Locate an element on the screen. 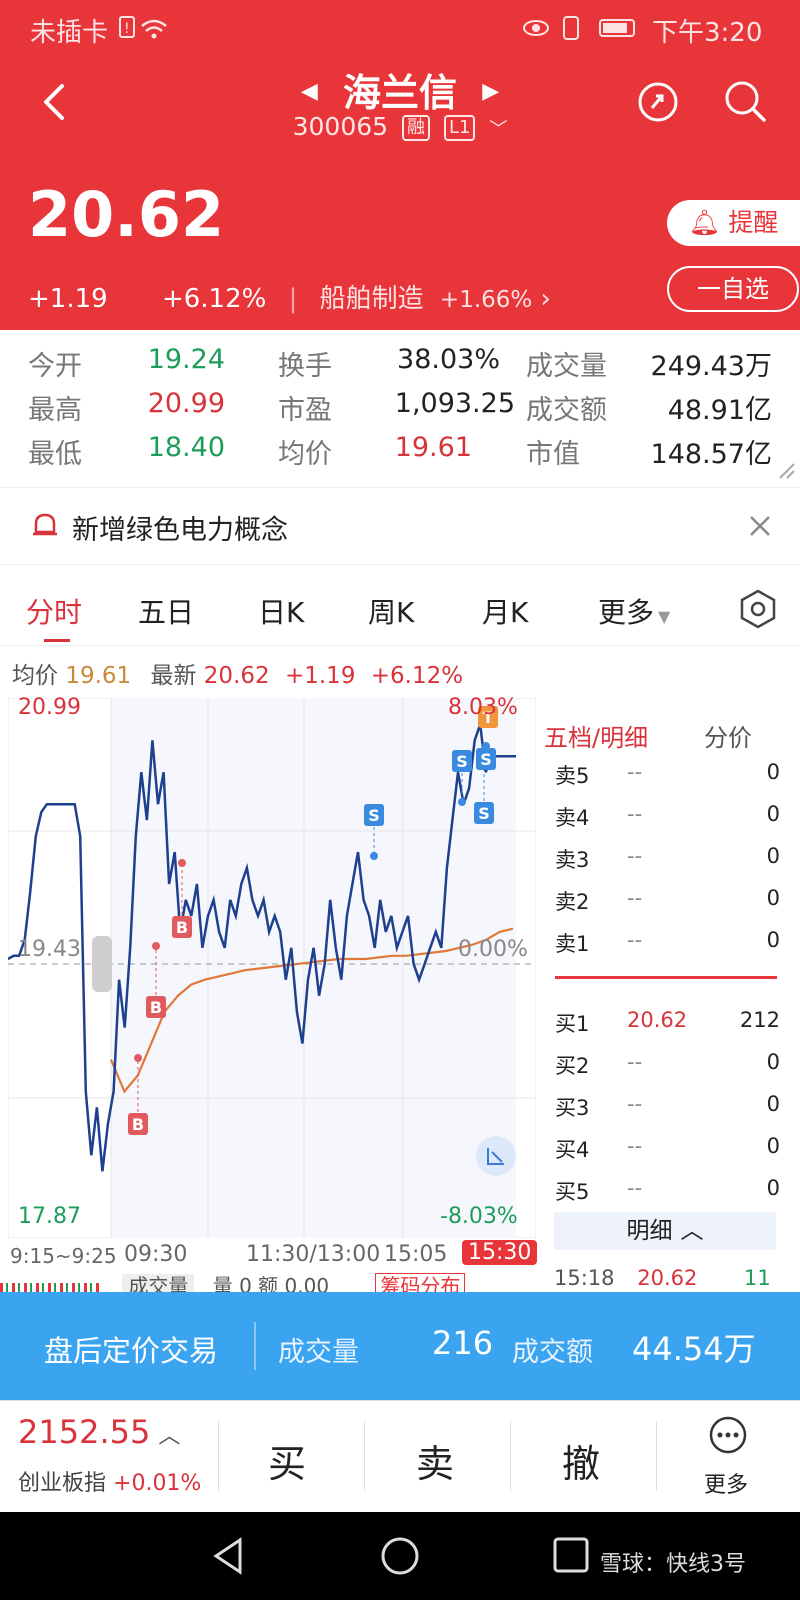 The width and height of the screenshot is (800, 1600). more-label: 更多 is located at coordinates (726, 1483).